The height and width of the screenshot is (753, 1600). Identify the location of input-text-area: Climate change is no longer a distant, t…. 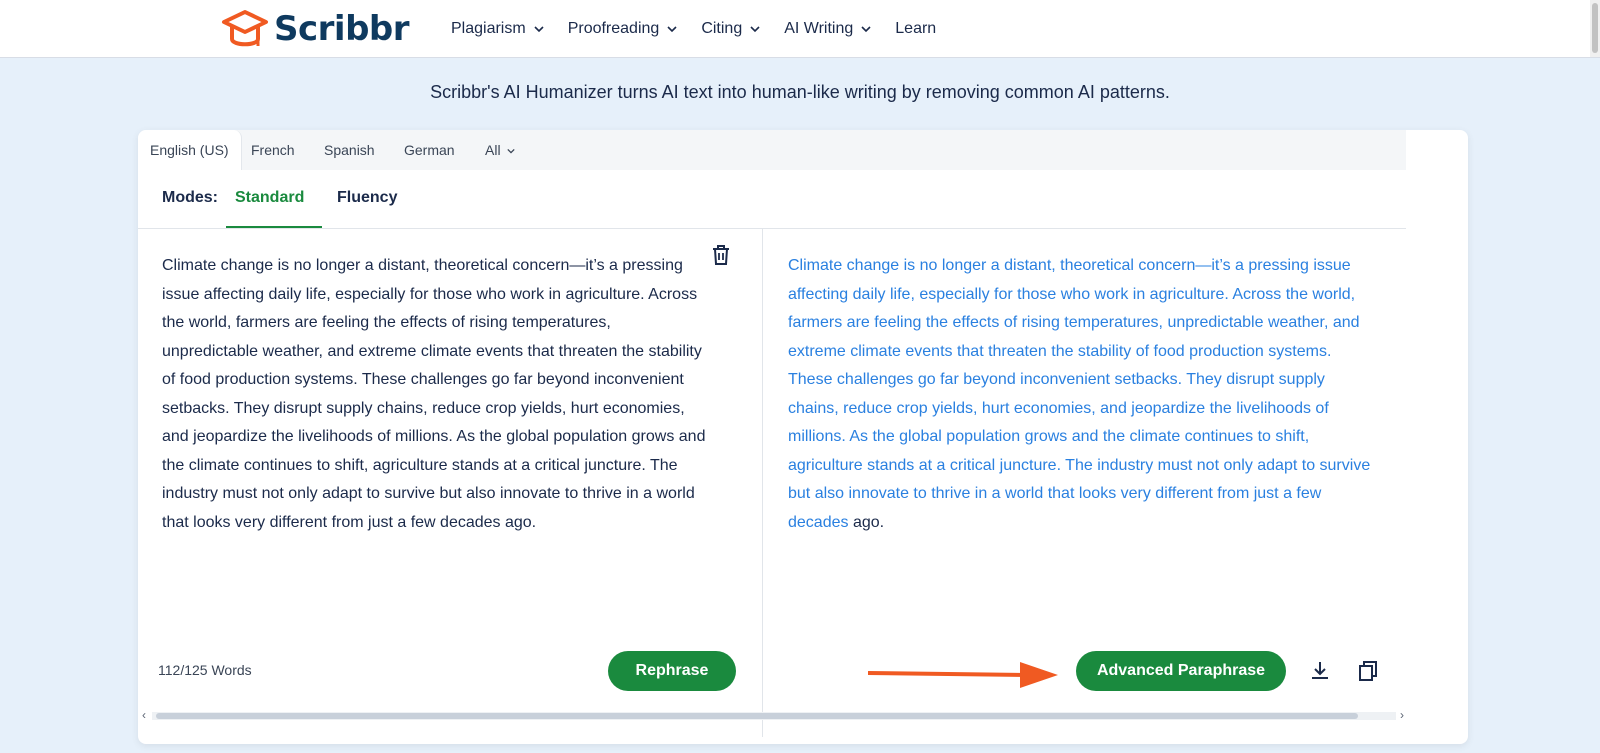
(434, 394).